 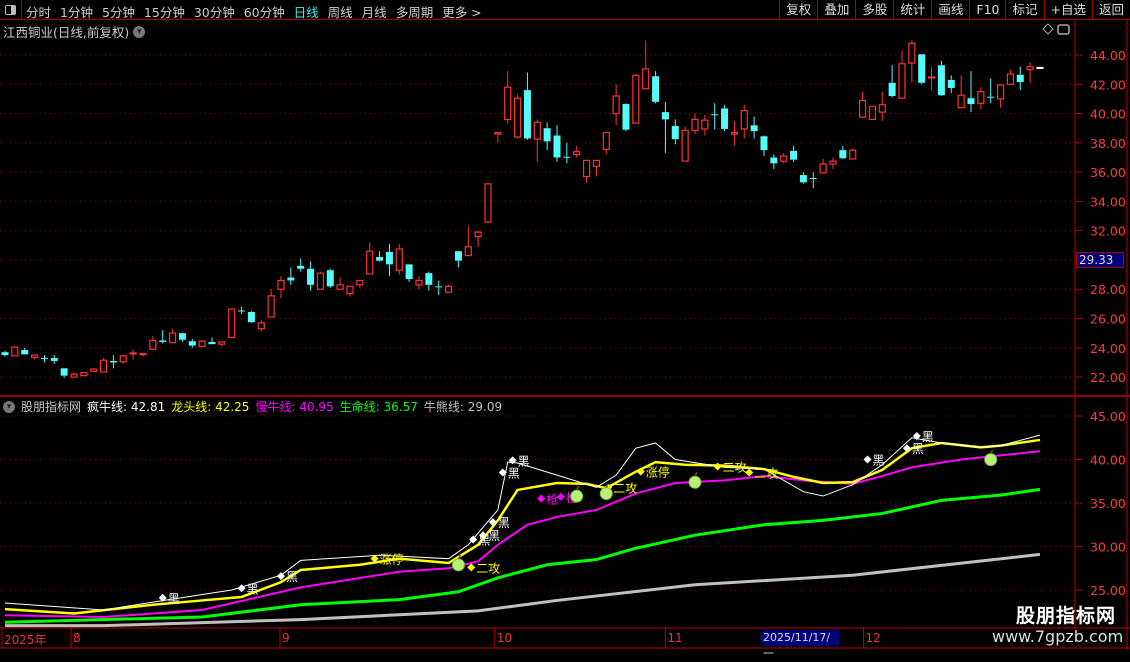 I want to click on indicator-value-3: 生命线: 36.57, so click(x=378, y=407).